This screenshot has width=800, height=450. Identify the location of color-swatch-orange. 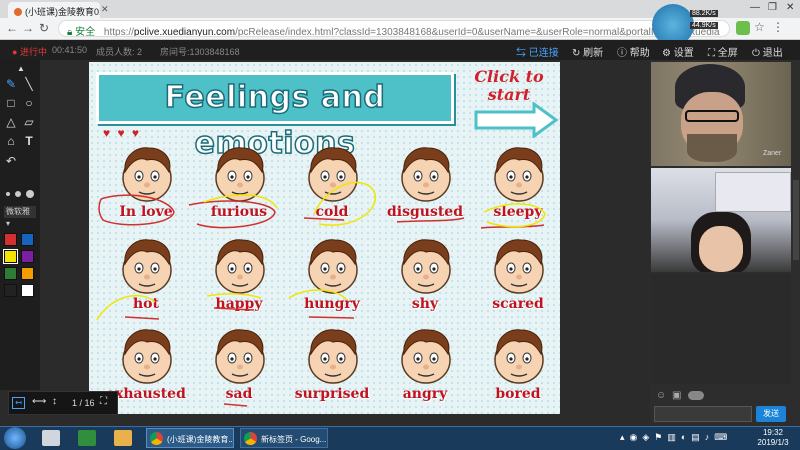
(27, 273).